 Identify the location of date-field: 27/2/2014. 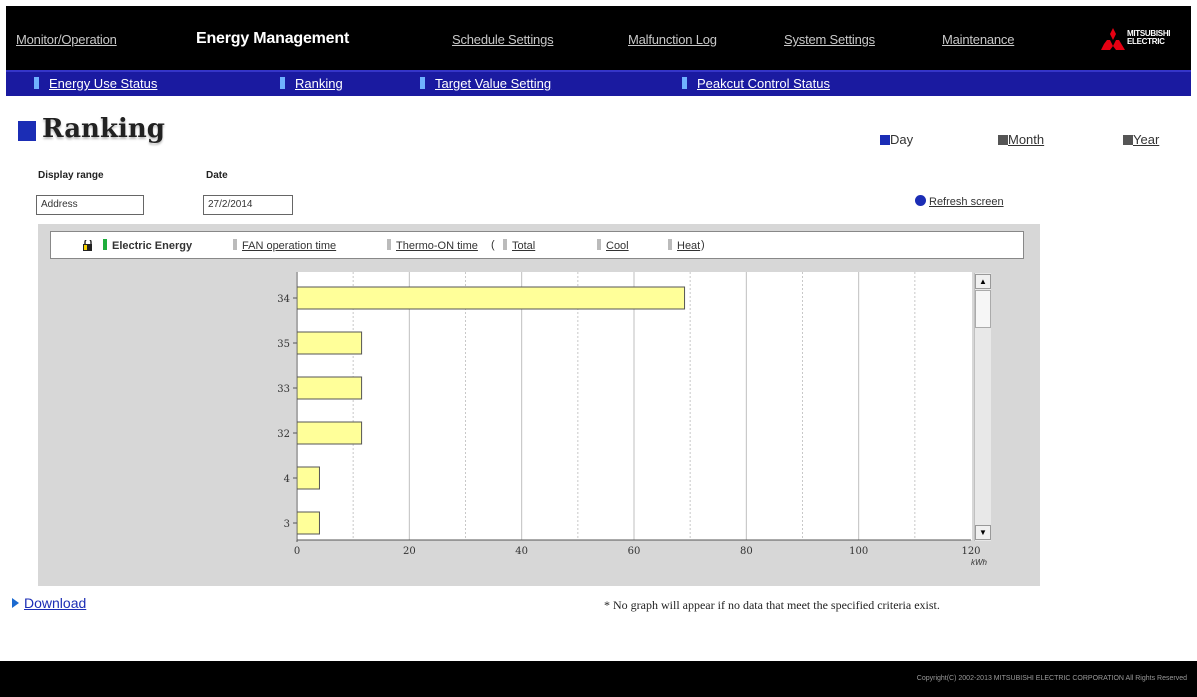
(248, 205).